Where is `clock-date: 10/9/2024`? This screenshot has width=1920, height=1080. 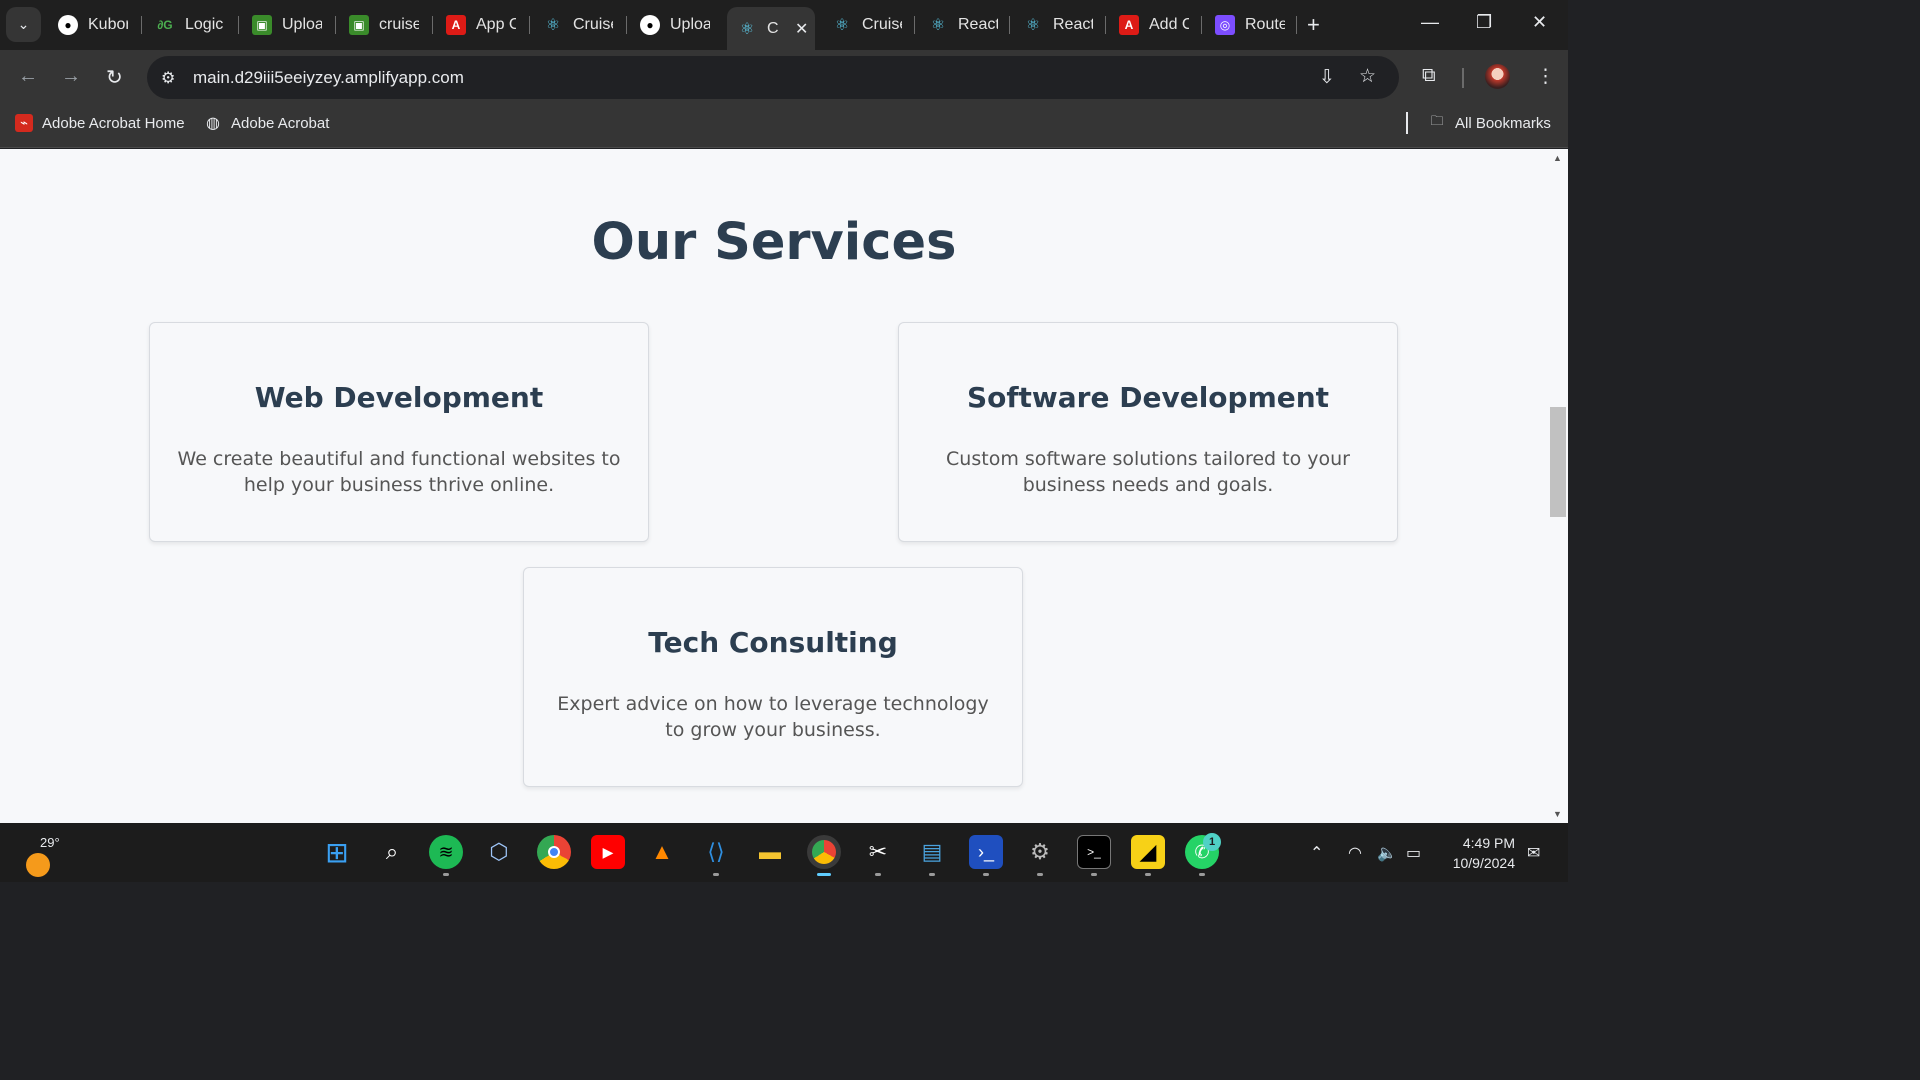 clock-date: 10/9/2024 is located at coordinates (1483, 863).